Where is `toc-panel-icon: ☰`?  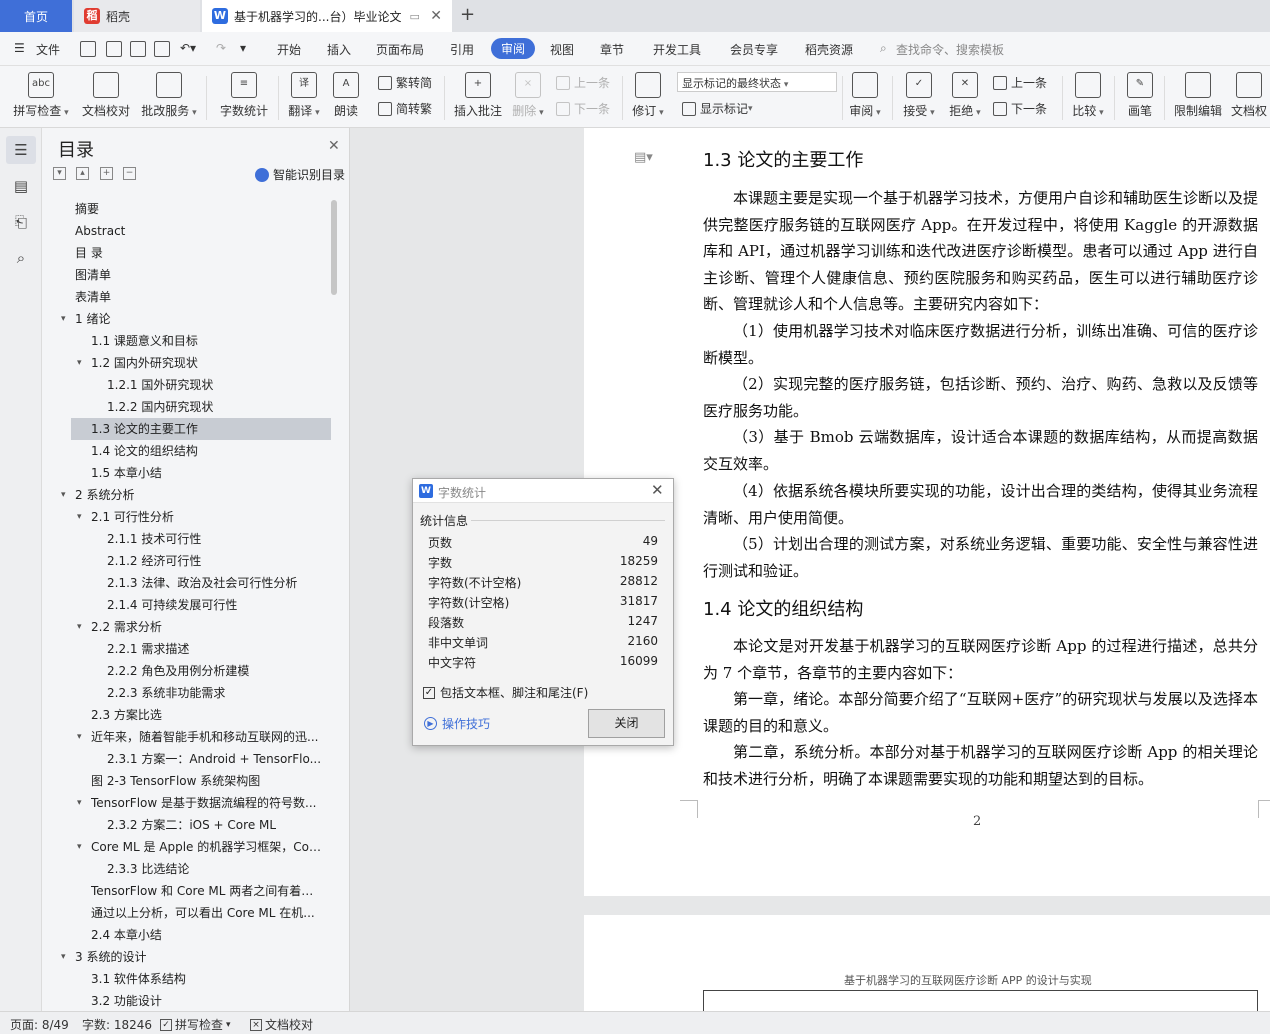 toc-panel-icon: ☰ is located at coordinates (21, 150).